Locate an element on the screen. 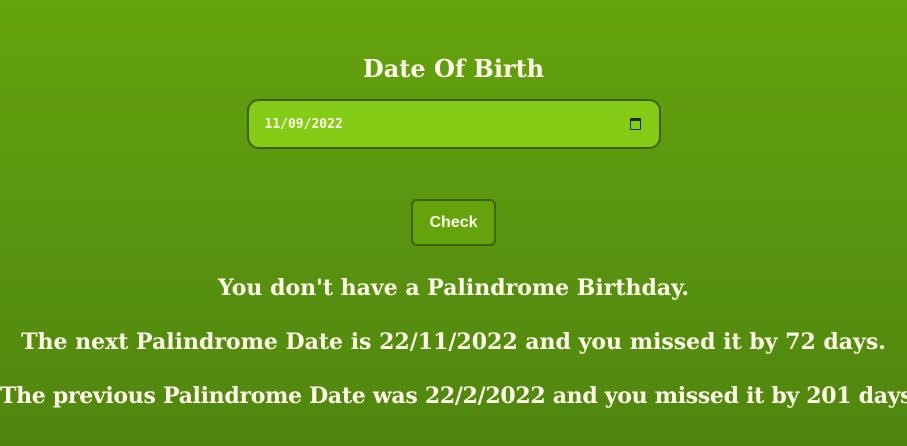 This screenshot has height=446, width=907. result-message: You don't have a Palindrome Birthday. is located at coordinates (453, 288).